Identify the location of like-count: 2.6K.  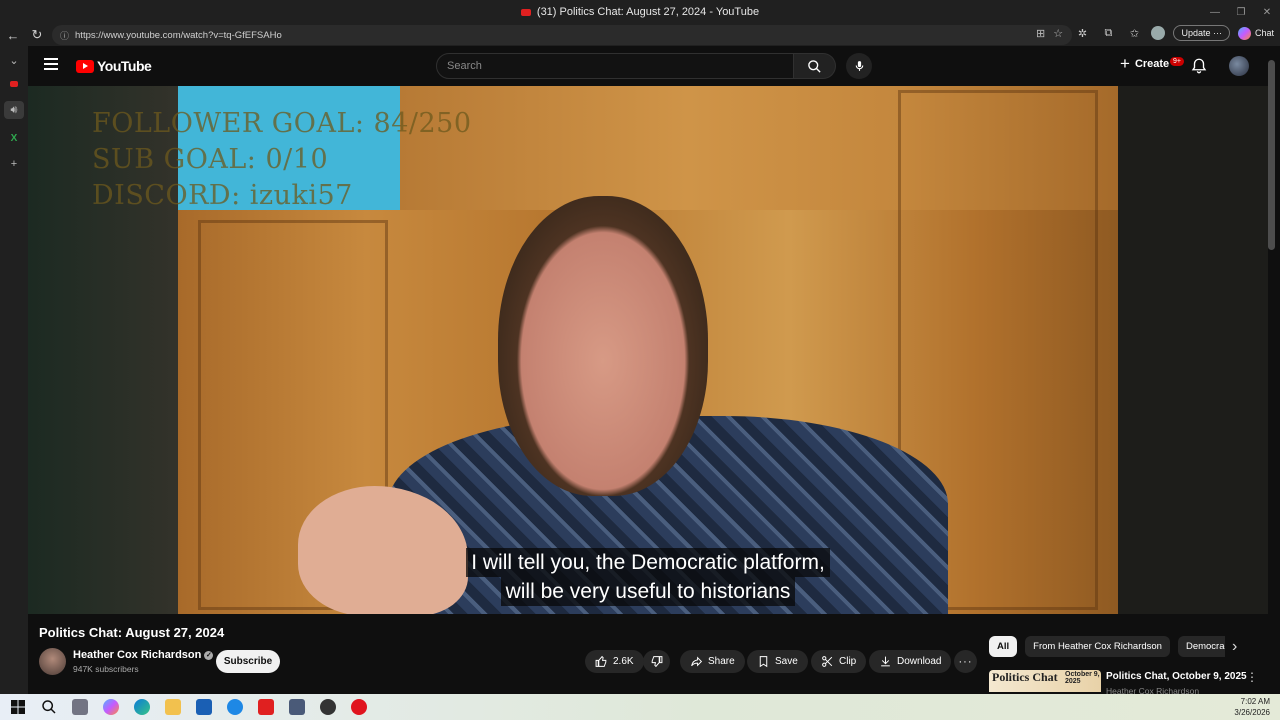
(623, 661).